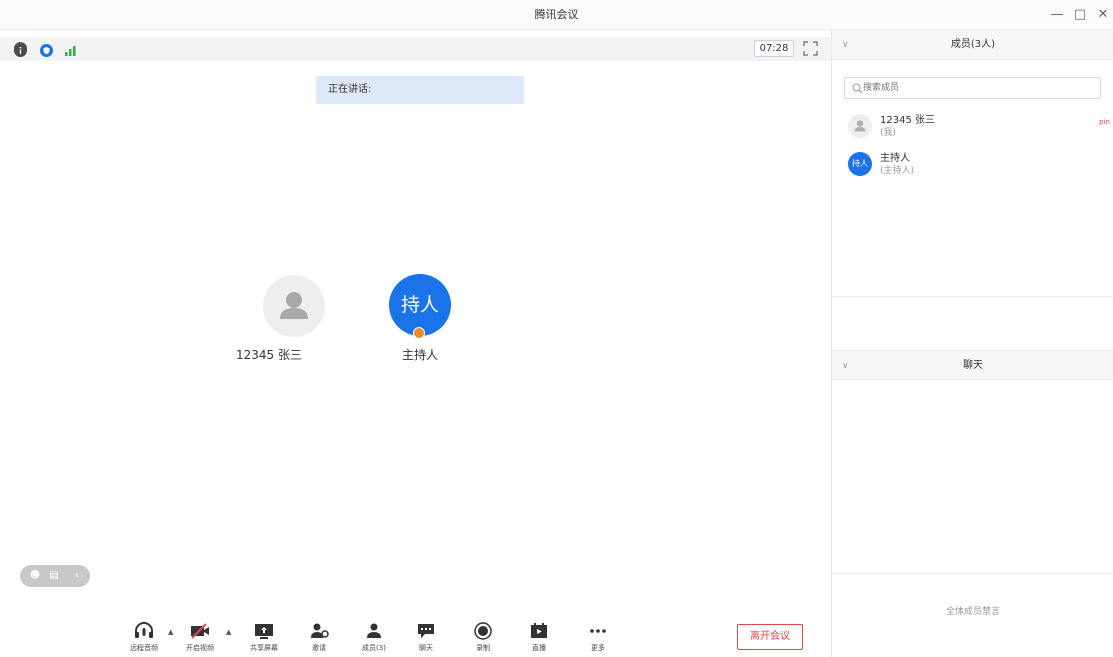 The image size is (1113, 657). Describe the element at coordinates (200, 631) in the screenshot. I see `video-off-icon` at that location.